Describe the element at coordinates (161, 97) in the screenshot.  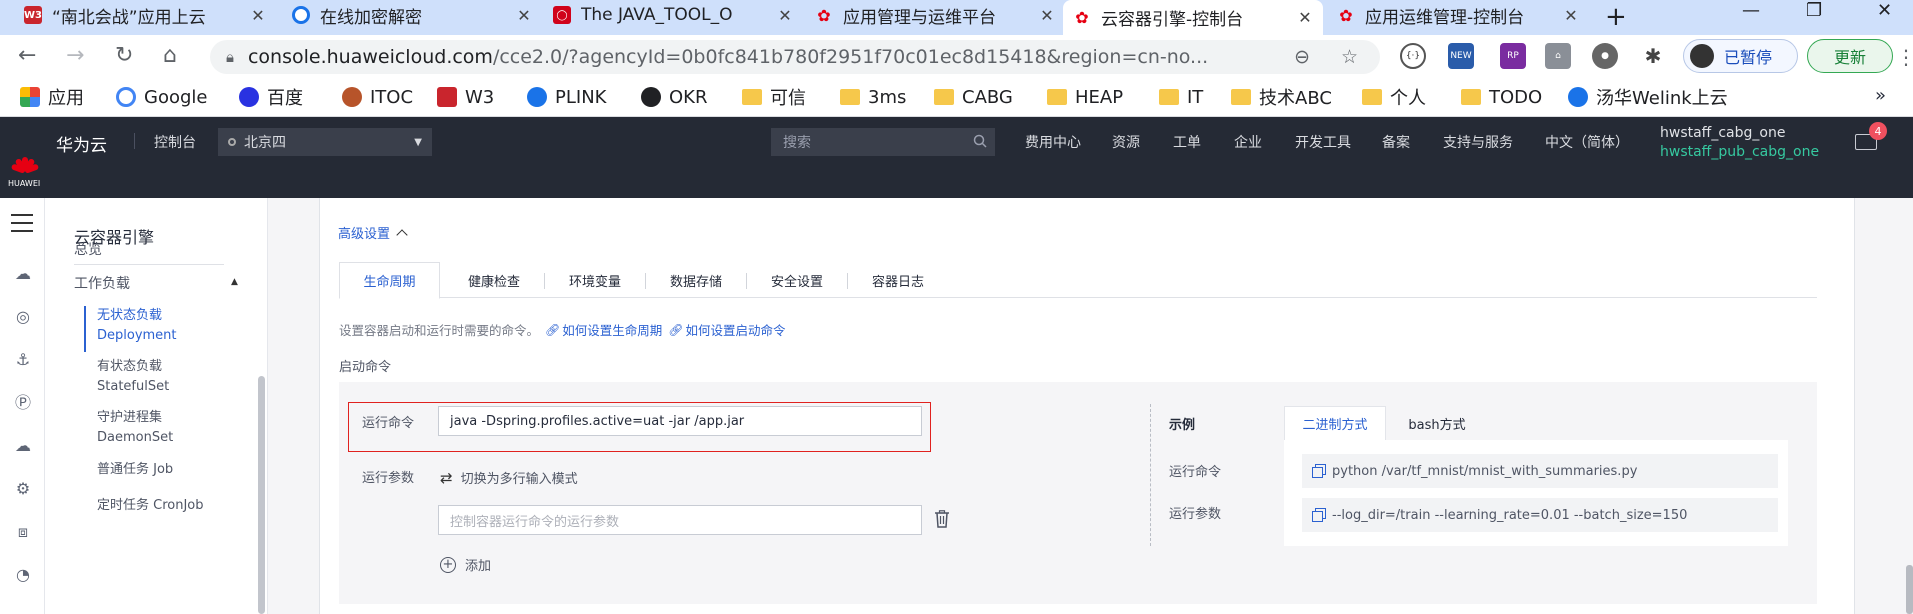
I see `bookmark-google: Google` at that location.